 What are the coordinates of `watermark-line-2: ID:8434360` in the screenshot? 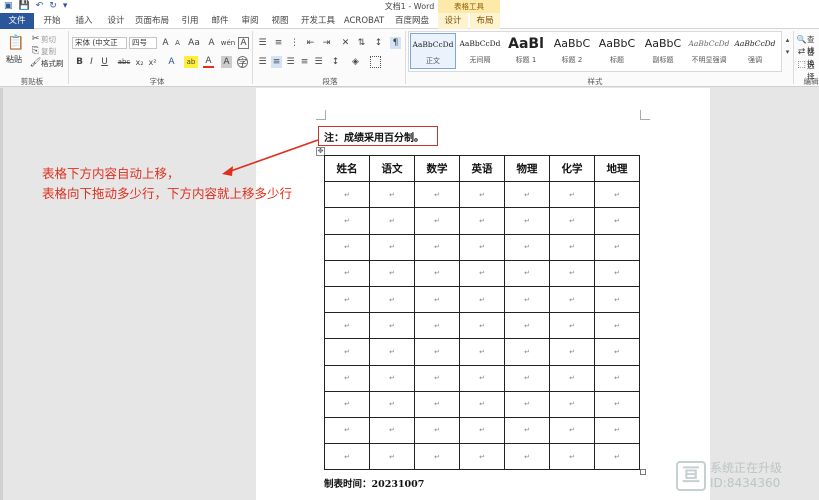 It's located at (745, 483).